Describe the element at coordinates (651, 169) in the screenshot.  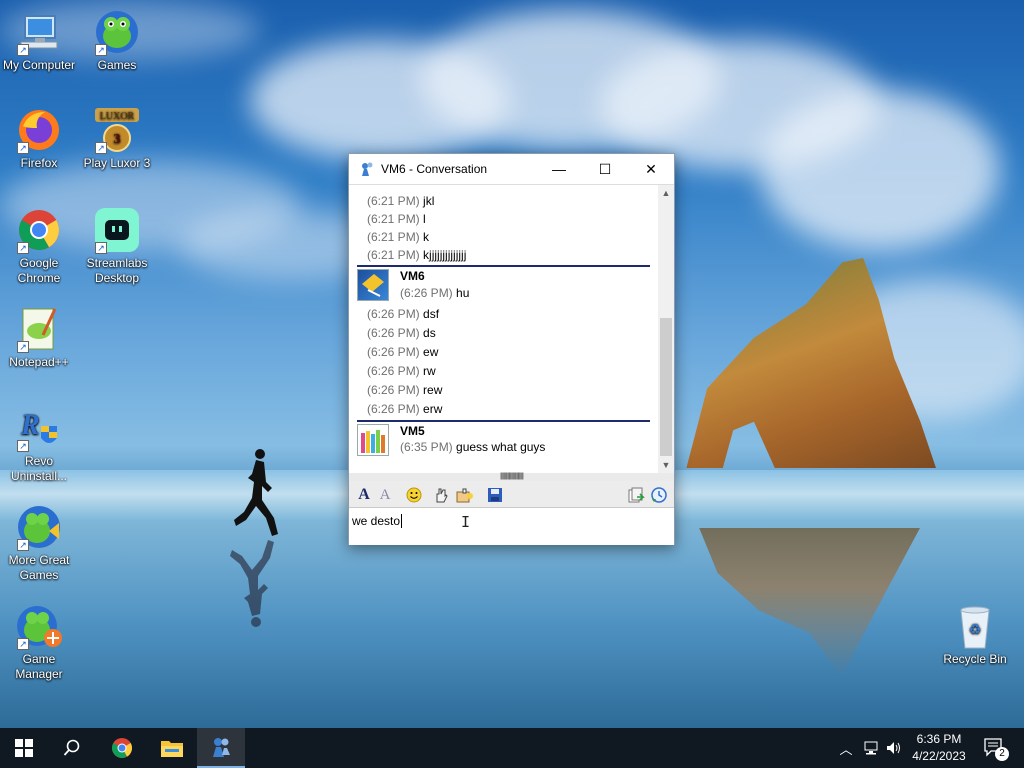
I see `close-button: ✕` at that location.